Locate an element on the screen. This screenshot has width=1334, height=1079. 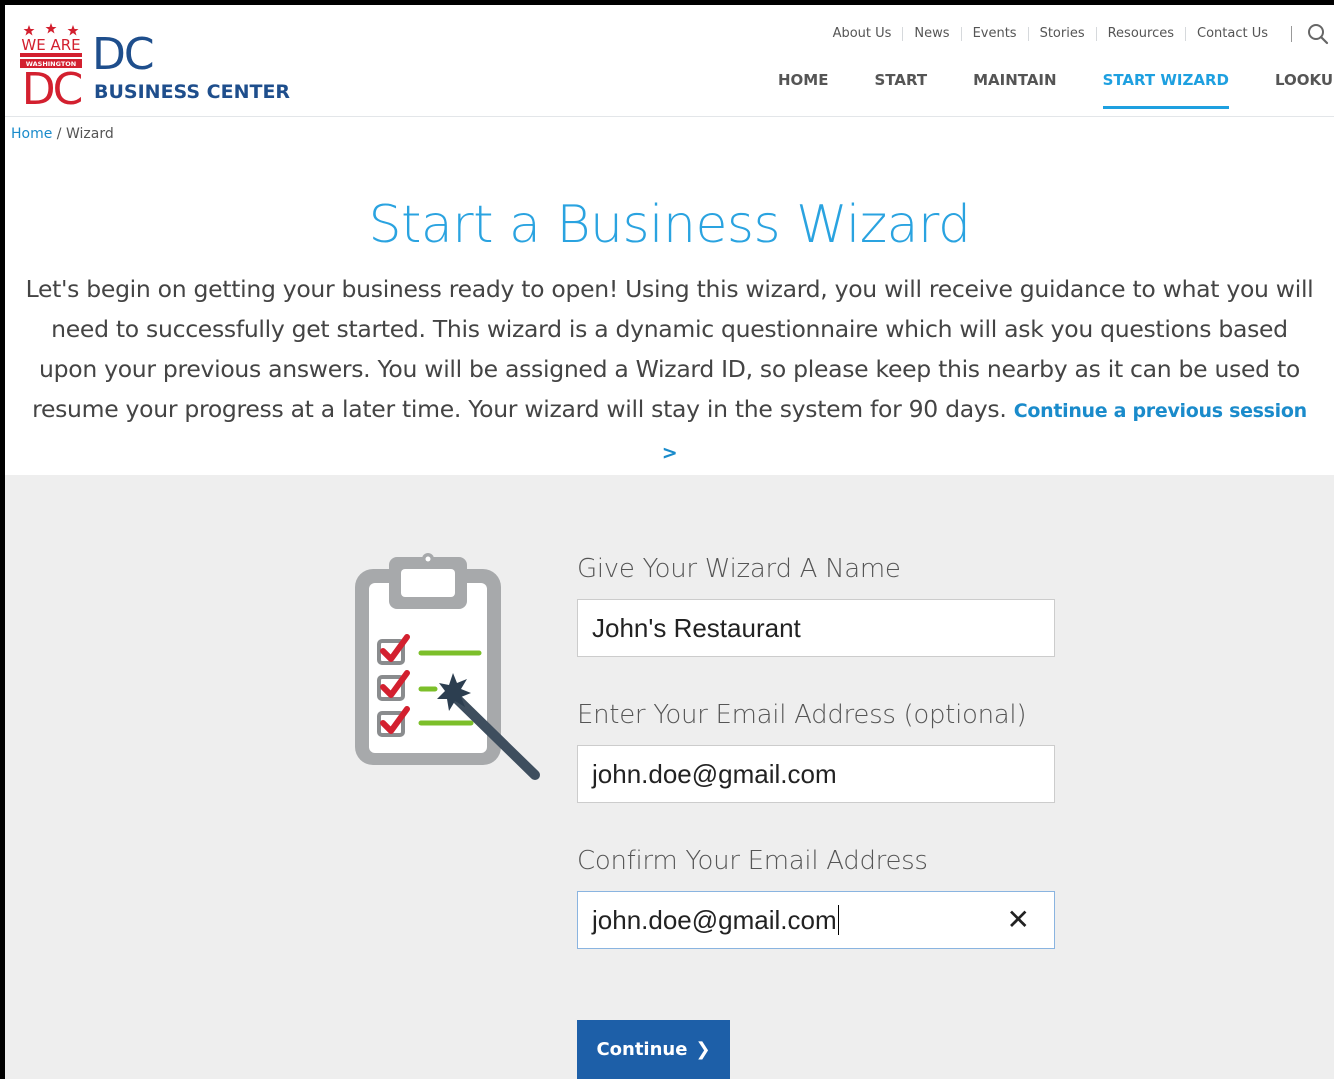
email-input: john.doe@gmail.com is located at coordinates (816, 774).